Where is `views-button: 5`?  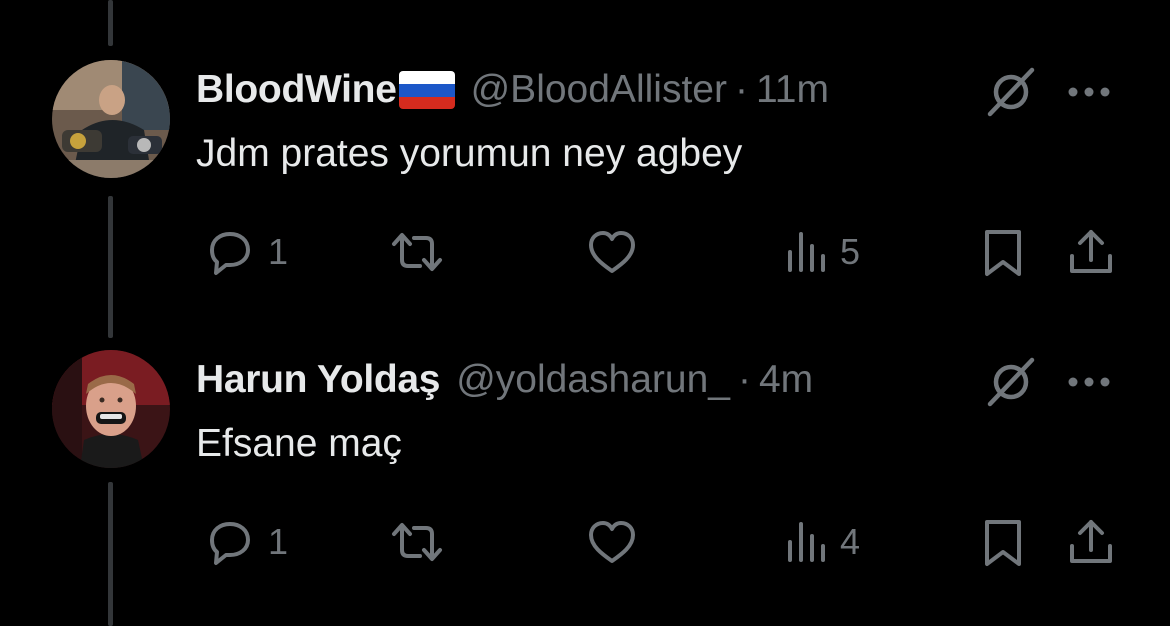
views-button: 5 is located at coordinates (821, 252).